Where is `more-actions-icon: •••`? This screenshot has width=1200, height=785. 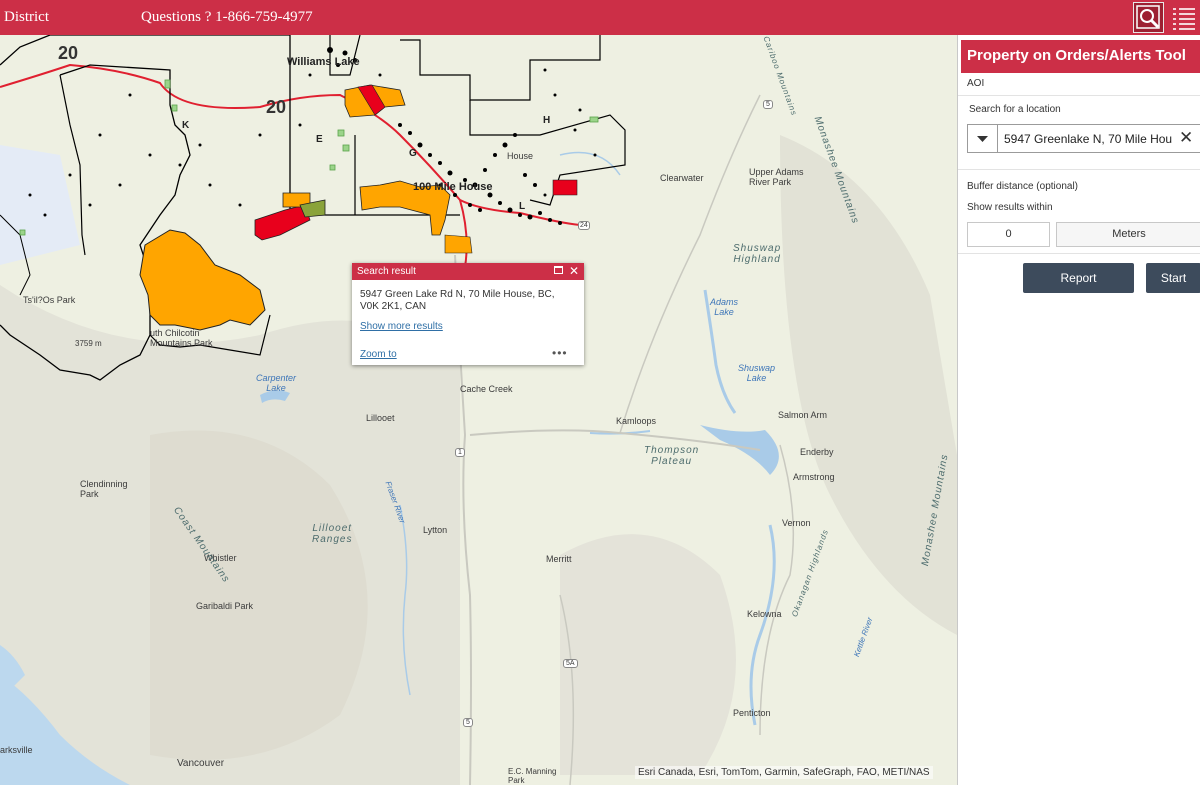 more-actions-icon: ••• is located at coordinates (560, 353).